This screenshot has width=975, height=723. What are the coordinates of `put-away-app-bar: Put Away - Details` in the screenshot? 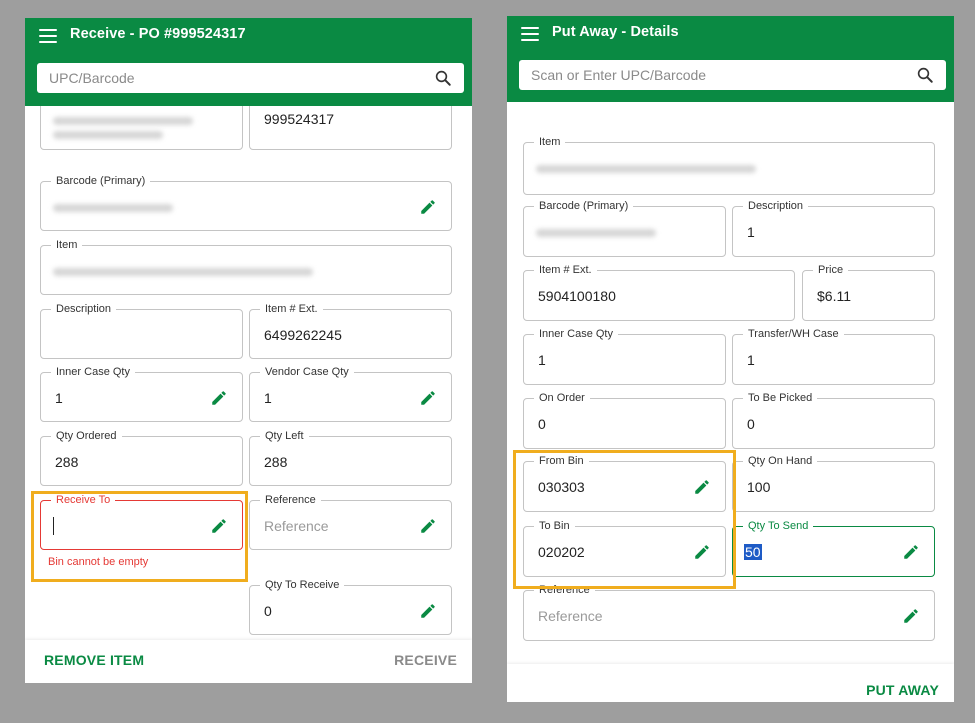 It's located at (730, 59).